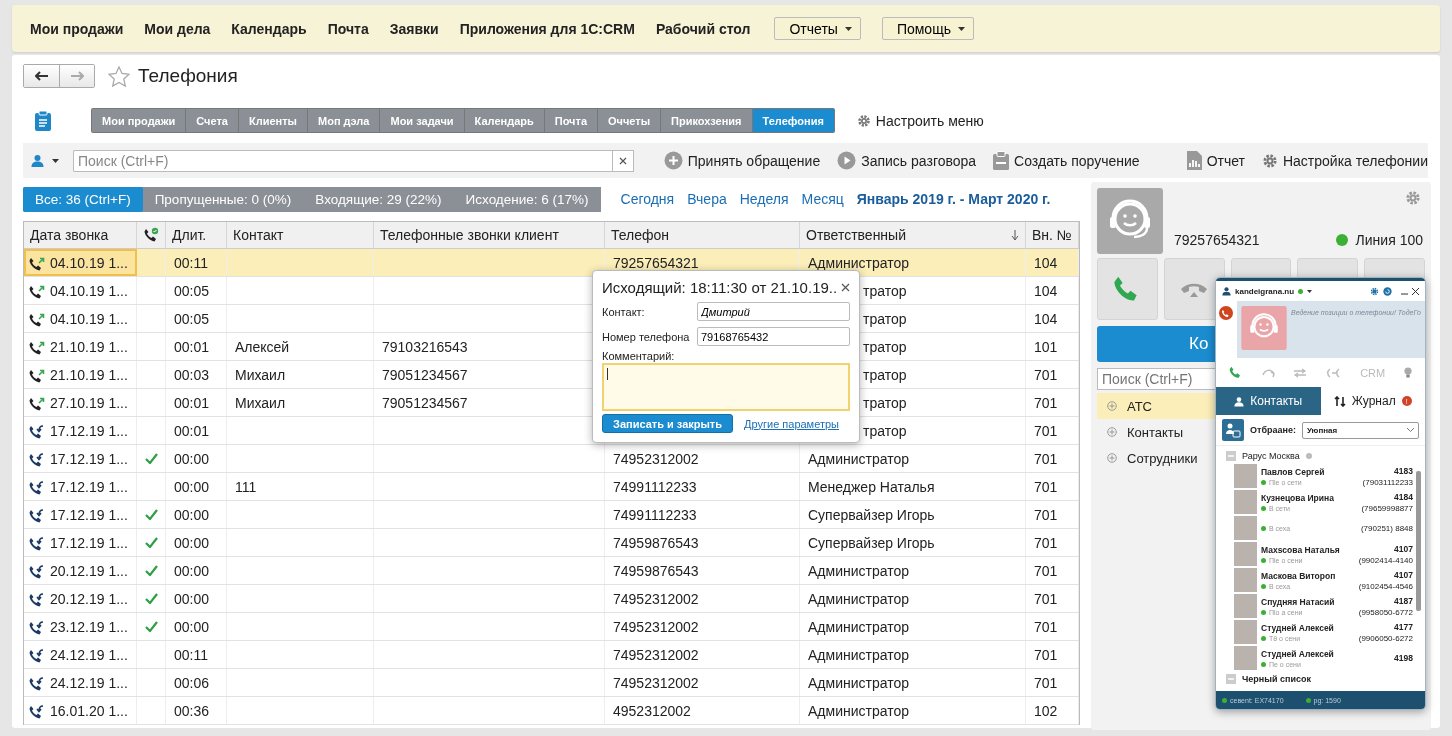 The width and height of the screenshot is (1452, 736). What do you see at coordinates (640, 235) in the screenshot?
I see `column-title: Телефон` at bounding box center [640, 235].